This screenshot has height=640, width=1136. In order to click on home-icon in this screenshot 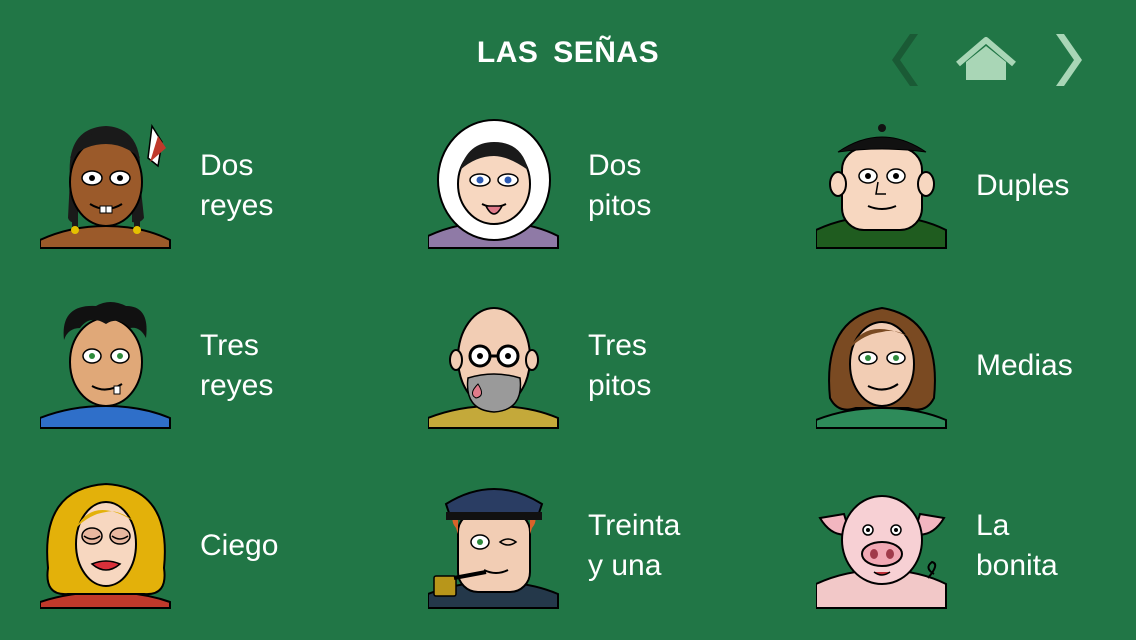, I will do `click(986, 58)`.